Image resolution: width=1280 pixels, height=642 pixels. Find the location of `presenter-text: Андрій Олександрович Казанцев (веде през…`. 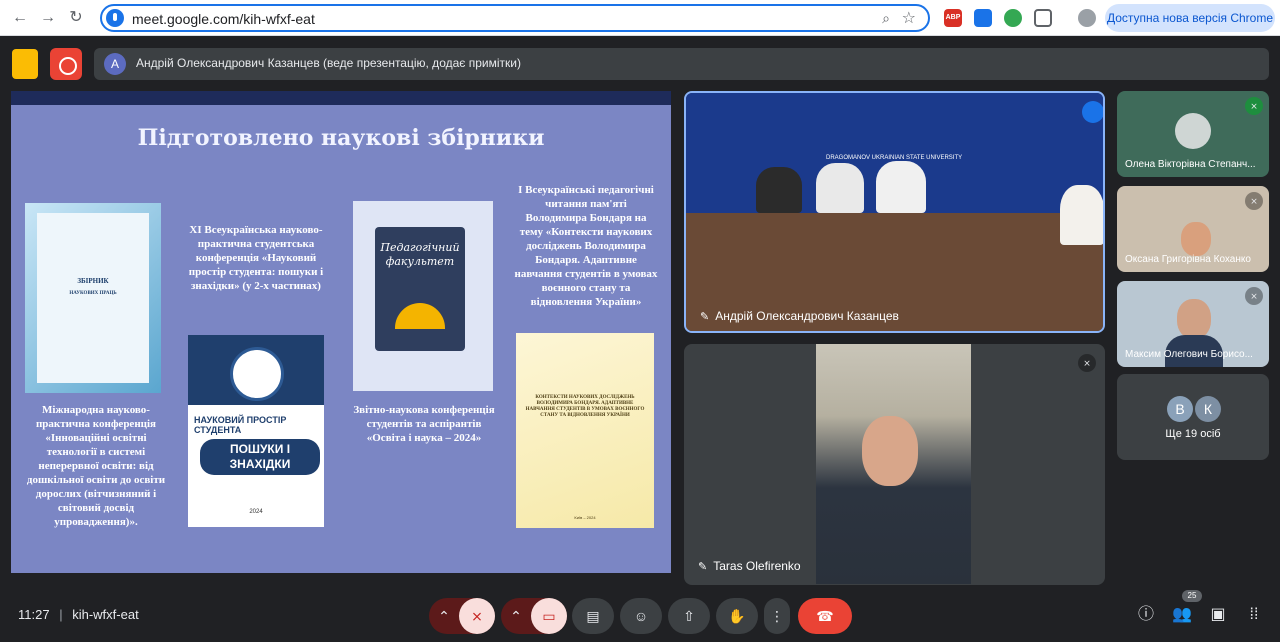

presenter-text: Андрій Олександрович Казанцев (веде през… is located at coordinates (328, 63).